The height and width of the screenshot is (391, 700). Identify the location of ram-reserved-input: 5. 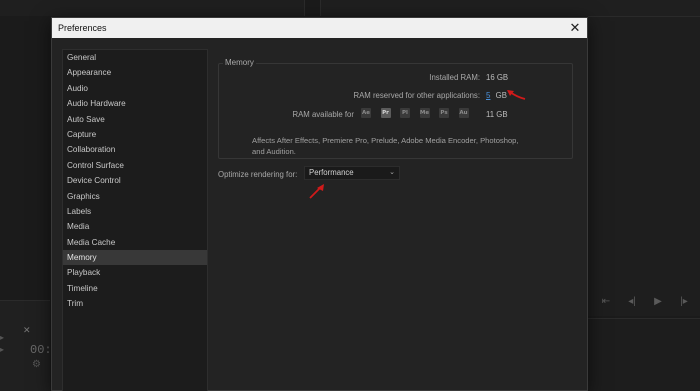
(488, 95).